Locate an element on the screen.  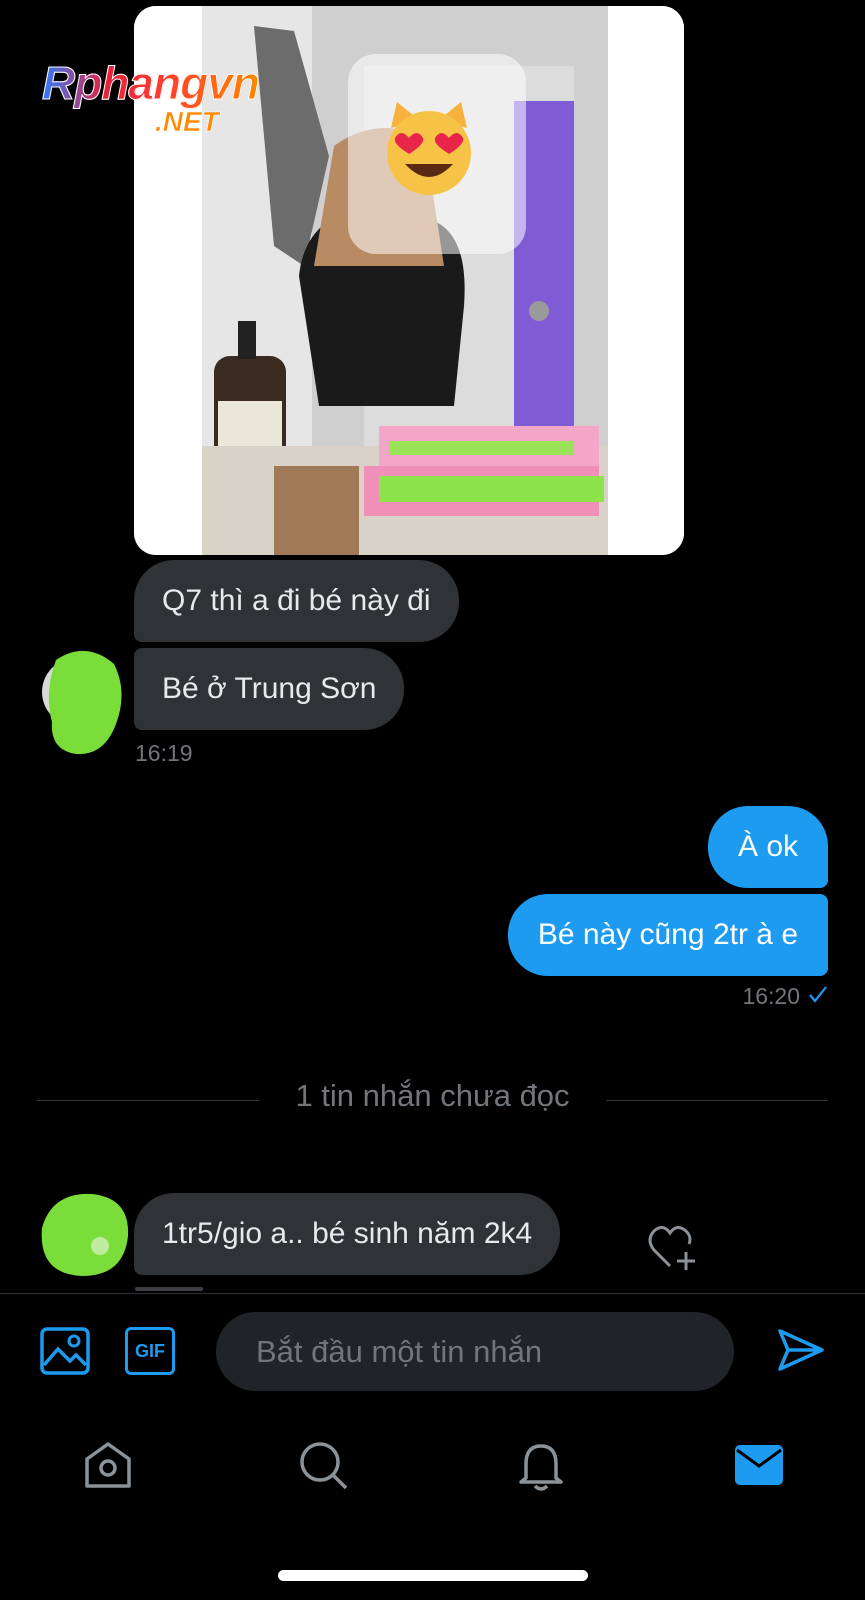
sent-status: 16:20 is located at coordinates (785, 996).